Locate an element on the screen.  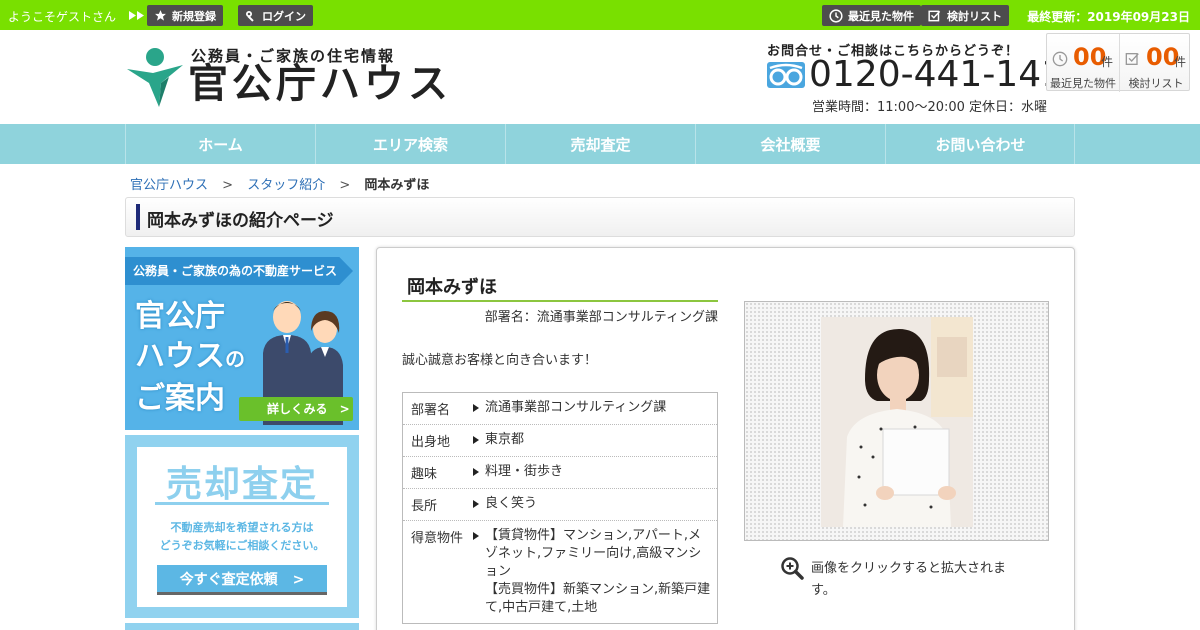
zoom-hint: 画像をクリックすると拡大されます。 is located at coordinates (909, 579).